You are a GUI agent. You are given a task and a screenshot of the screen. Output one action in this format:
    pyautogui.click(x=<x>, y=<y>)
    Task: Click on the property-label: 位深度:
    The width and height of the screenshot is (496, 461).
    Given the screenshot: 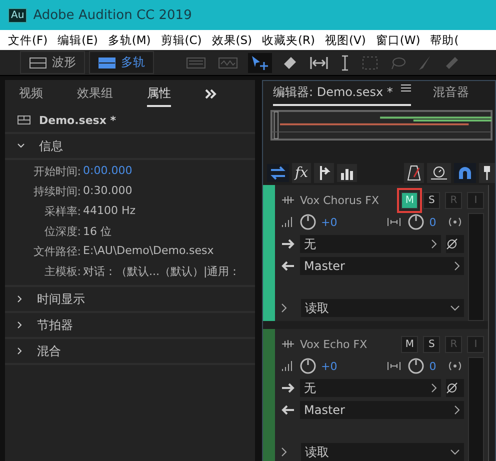 What is the action you would take?
    pyautogui.click(x=62, y=231)
    